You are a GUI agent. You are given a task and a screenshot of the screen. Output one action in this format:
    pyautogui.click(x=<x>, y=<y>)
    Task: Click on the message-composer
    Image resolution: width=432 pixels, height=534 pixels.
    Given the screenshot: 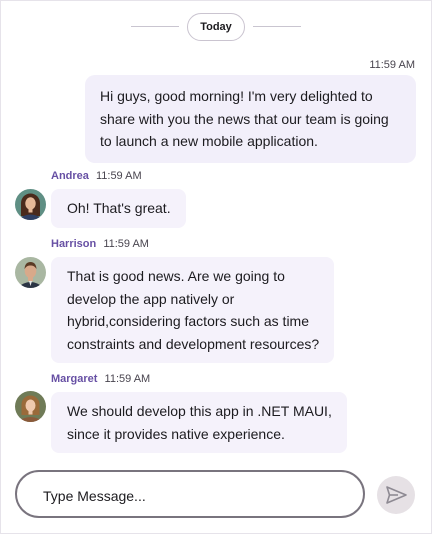 What is the action you would take?
    pyautogui.click(x=190, y=494)
    